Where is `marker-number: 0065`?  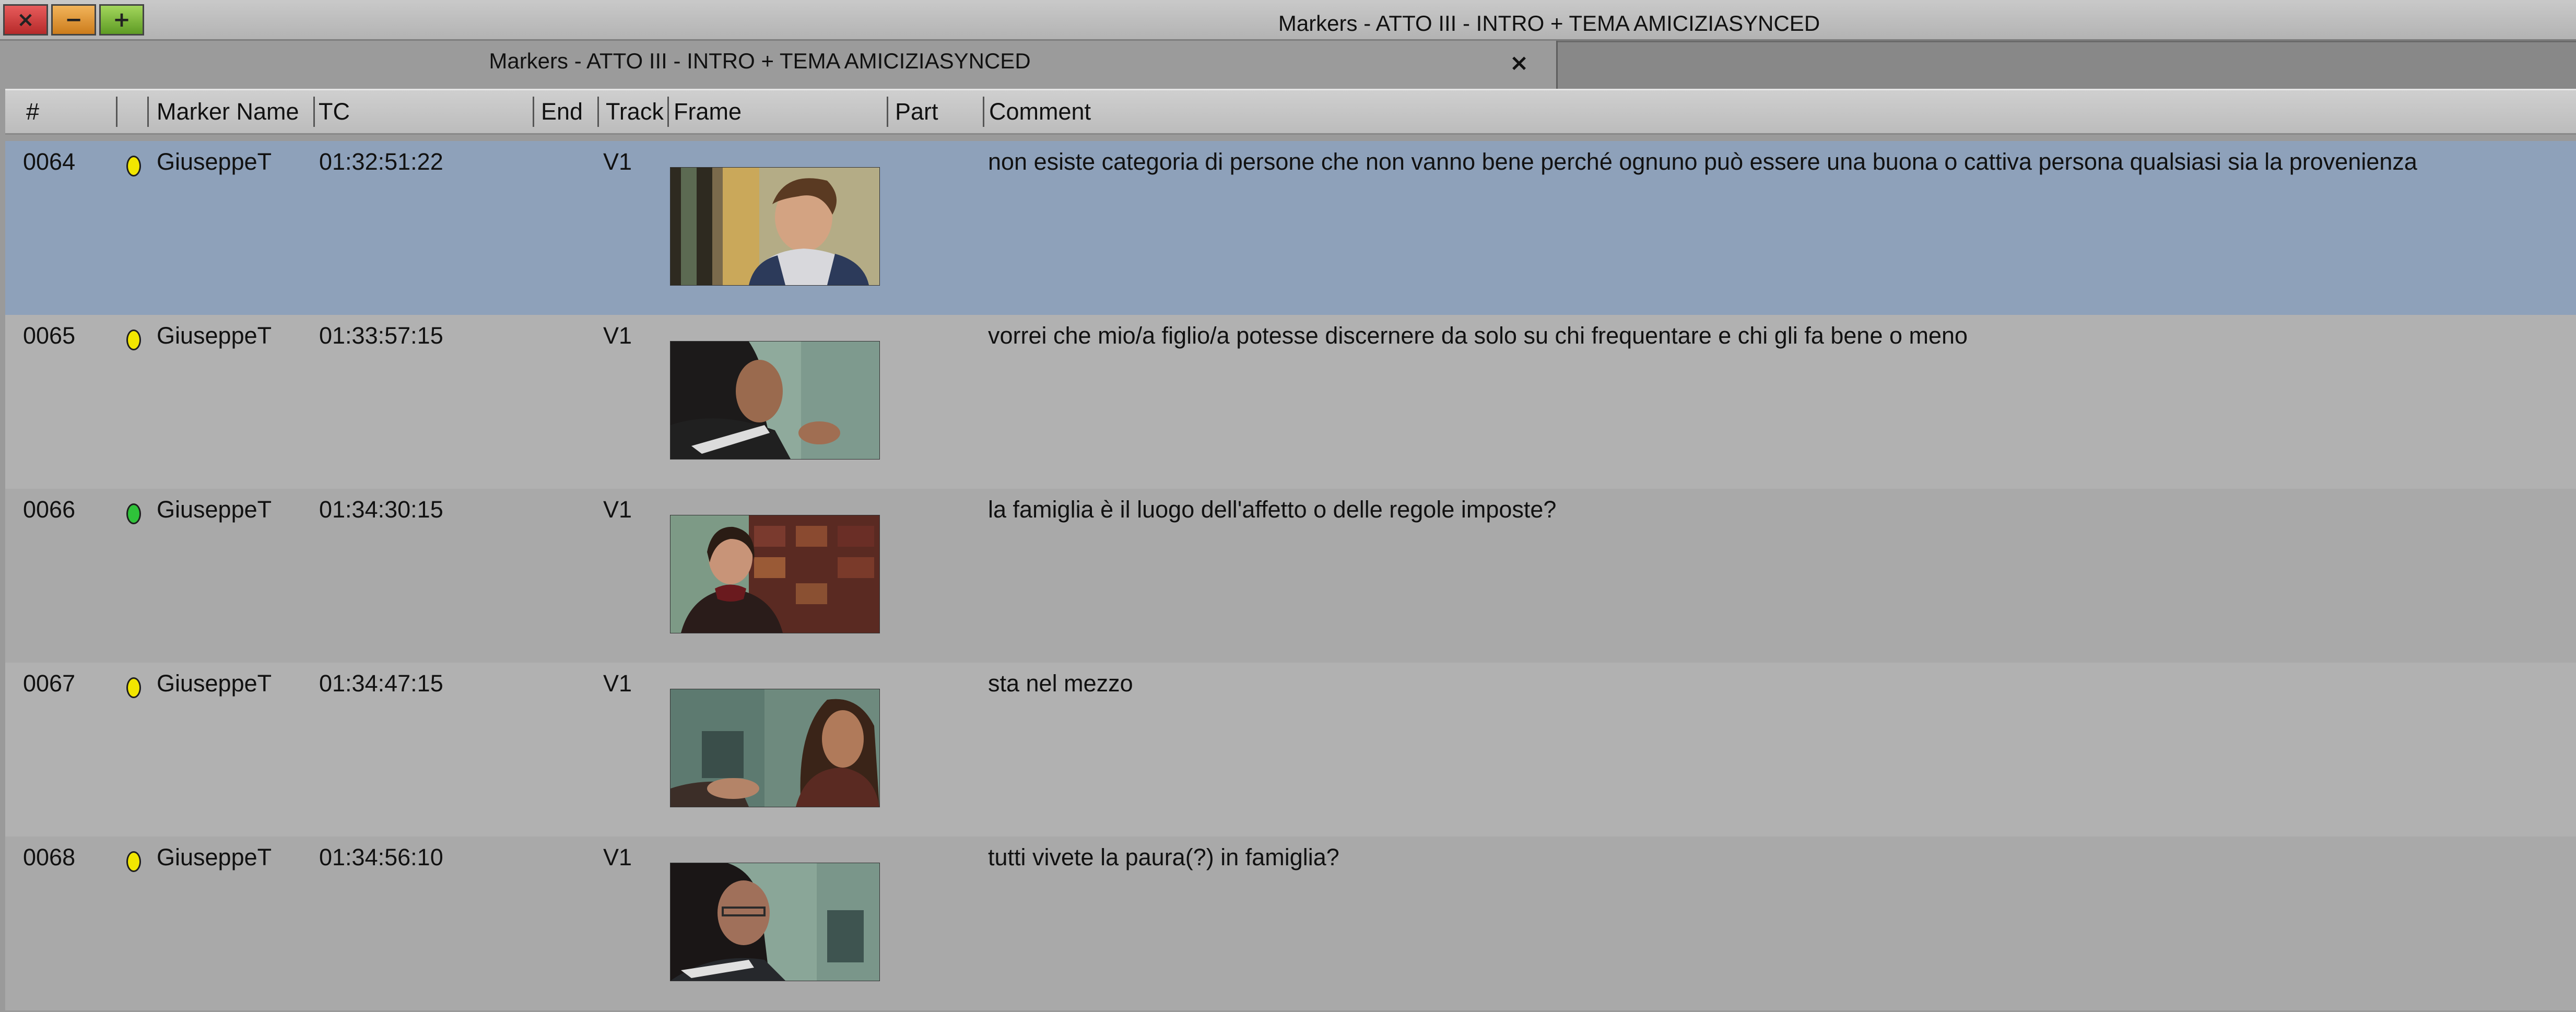
marker-number: 0065 is located at coordinates (49, 335).